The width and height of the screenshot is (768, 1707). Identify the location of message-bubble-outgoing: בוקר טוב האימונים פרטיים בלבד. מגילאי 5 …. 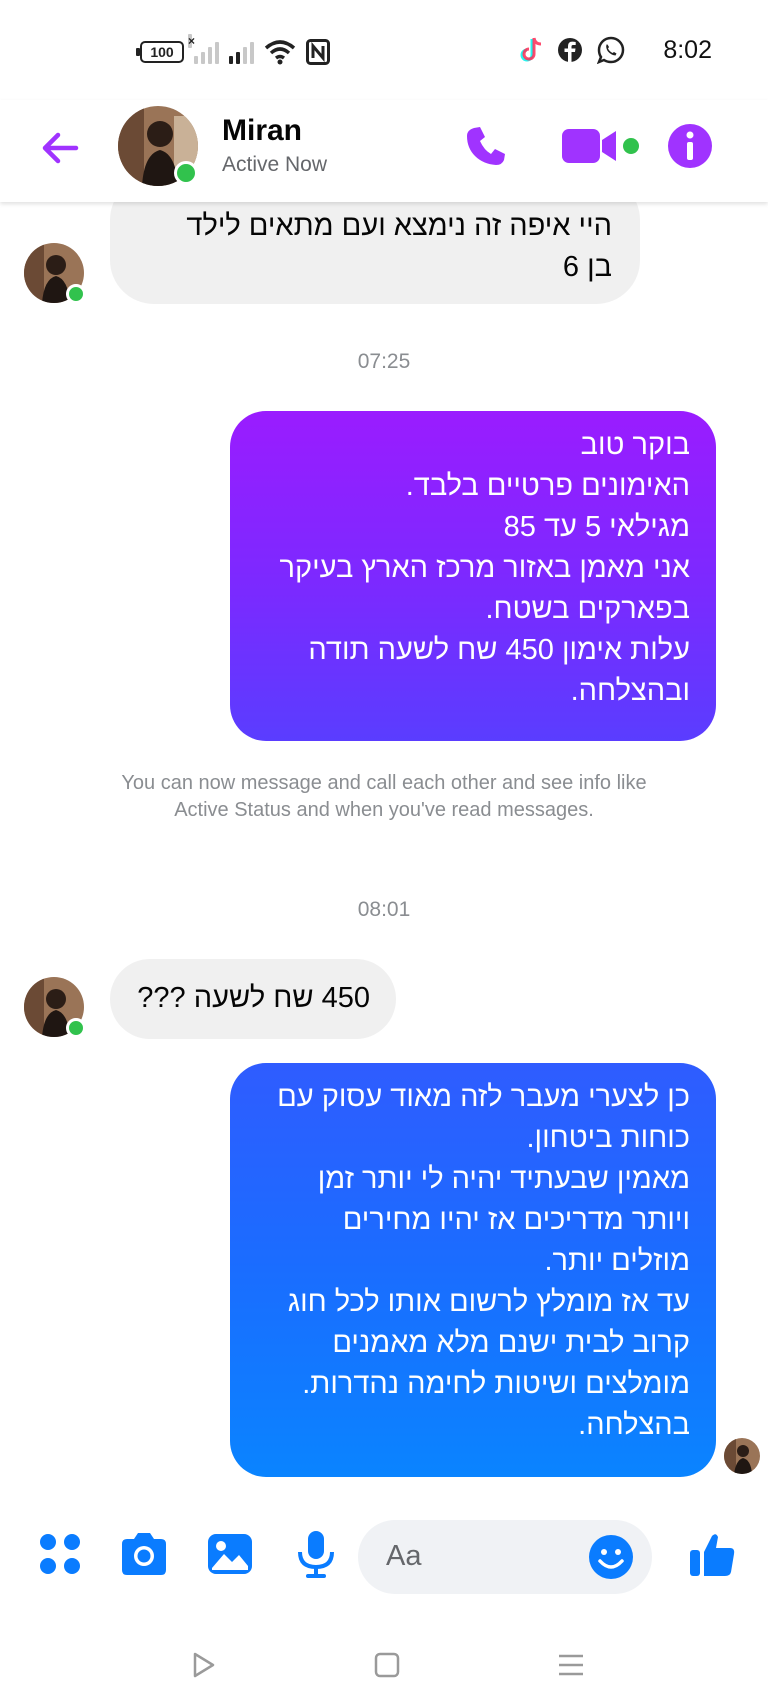
(473, 576).